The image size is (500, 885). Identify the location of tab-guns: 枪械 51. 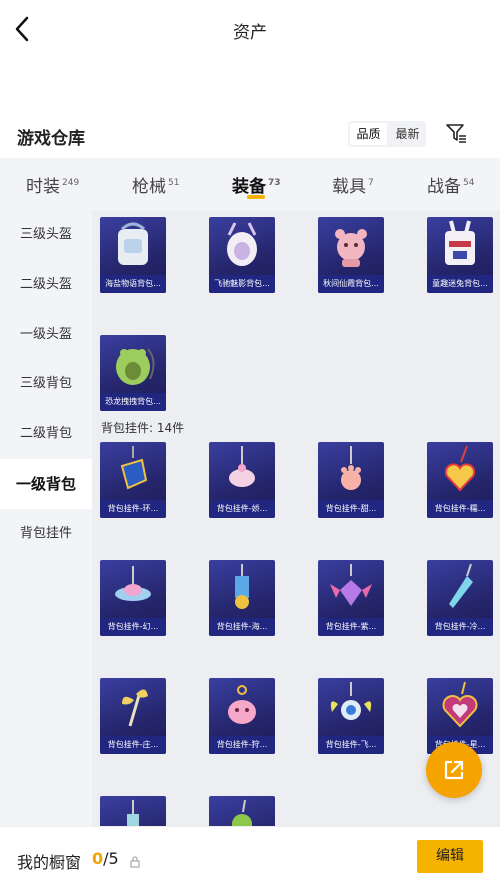
(155, 184).